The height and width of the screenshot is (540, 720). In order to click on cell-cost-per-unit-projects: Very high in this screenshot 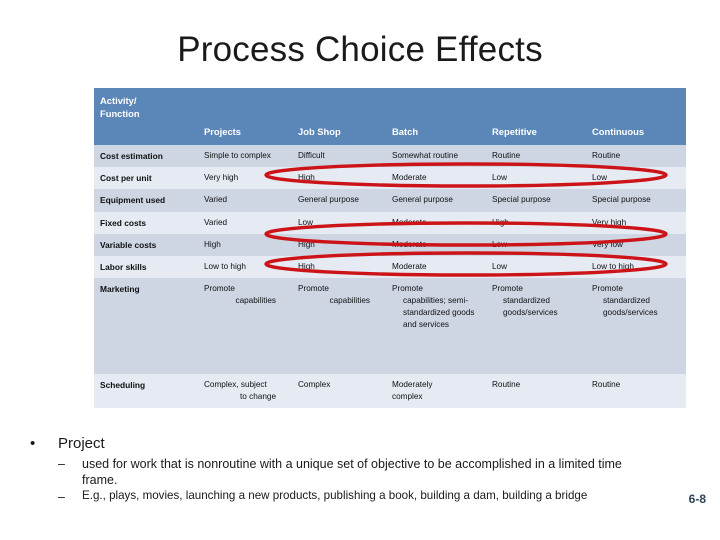, I will do `click(245, 178)`.